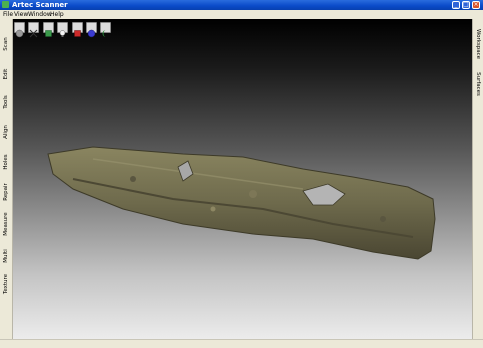  What do you see at coordinates (476, 5) in the screenshot?
I see `close-button: ×` at bounding box center [476, 5].